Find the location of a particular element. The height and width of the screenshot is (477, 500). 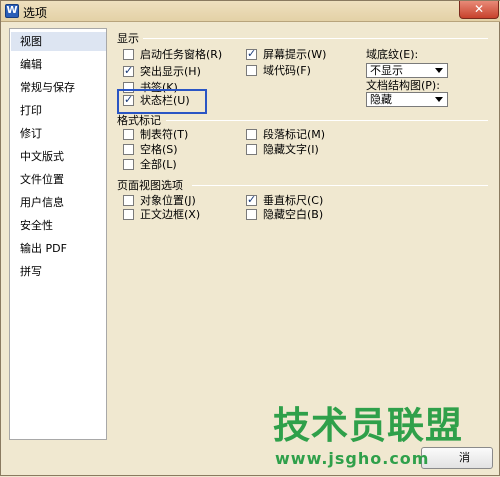

tab-characters-checkbox: 制表符(T) is located at coordinates (173, 135).